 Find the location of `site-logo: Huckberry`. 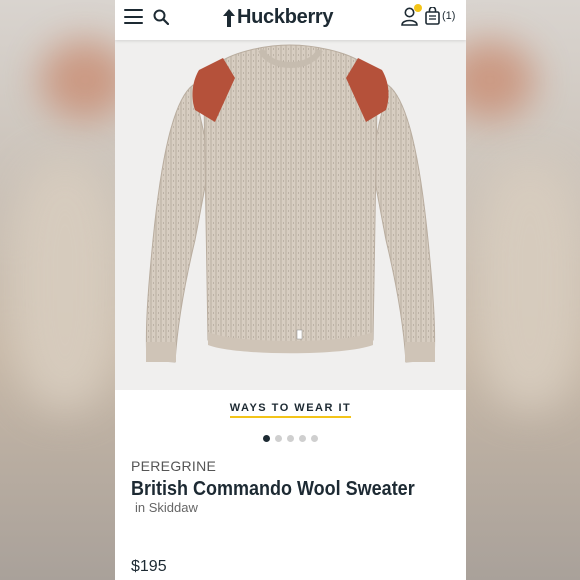

site-logo: Huckberry is located at coordinates (278, 17).